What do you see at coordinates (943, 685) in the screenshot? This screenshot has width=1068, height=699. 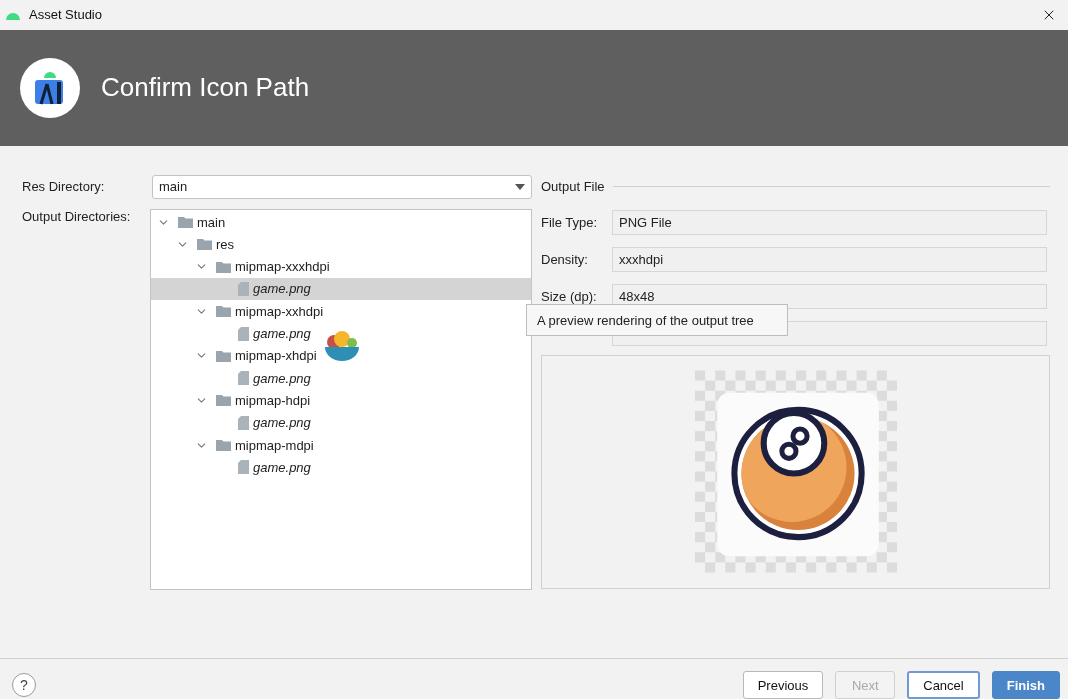 I see `dialog-button: Cancel` at bounding box center [943, 685].